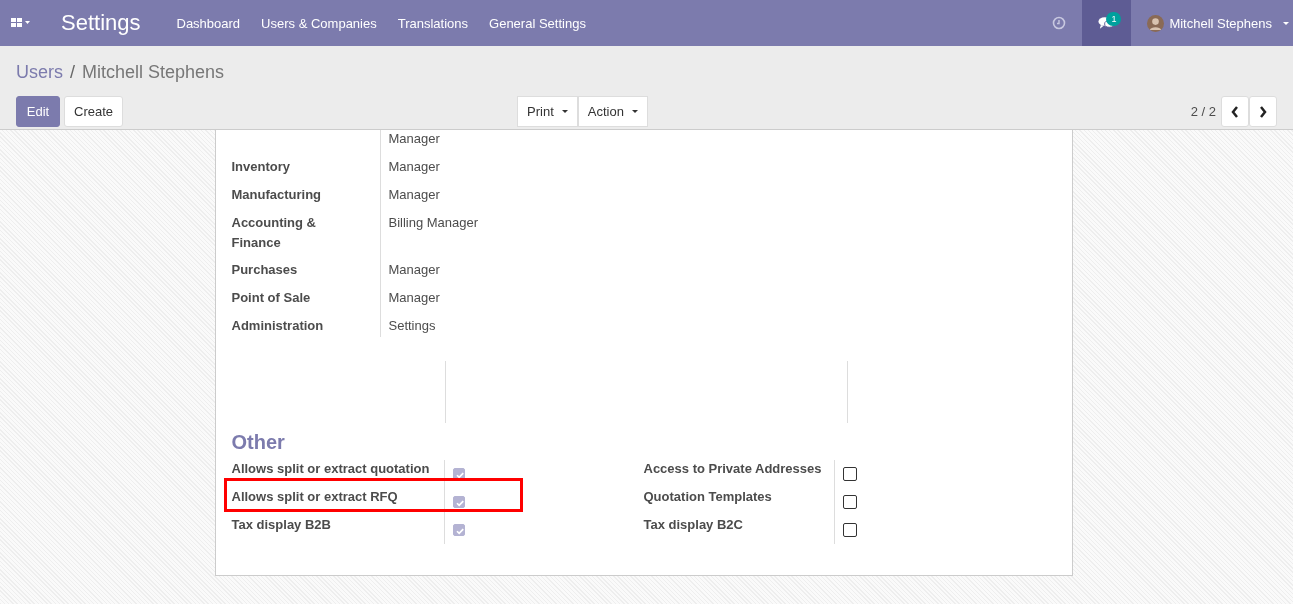 The image size is (1293, 604). I want to click on breadcrumb-current: Mitchell Stephens, so click(153, 72).